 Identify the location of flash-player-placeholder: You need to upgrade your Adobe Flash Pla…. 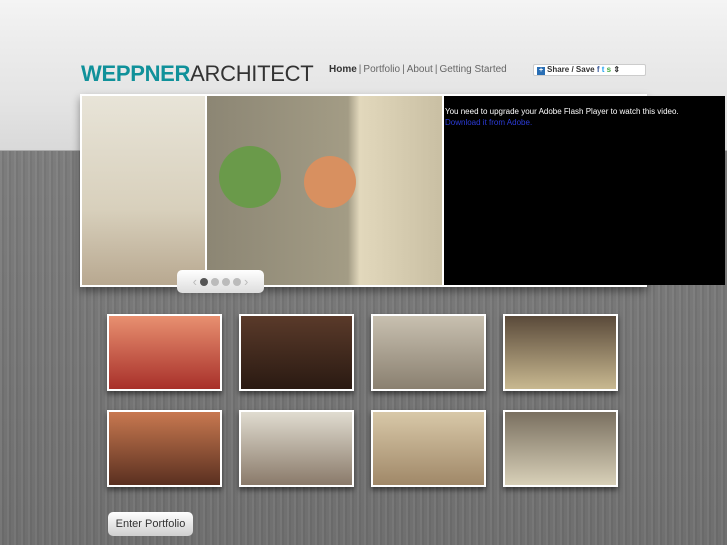
(584, 190).